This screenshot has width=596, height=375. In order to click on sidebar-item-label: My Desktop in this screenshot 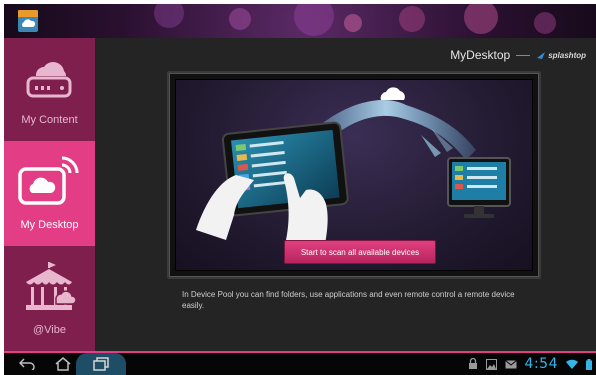, I will do `click(49, 225)`.